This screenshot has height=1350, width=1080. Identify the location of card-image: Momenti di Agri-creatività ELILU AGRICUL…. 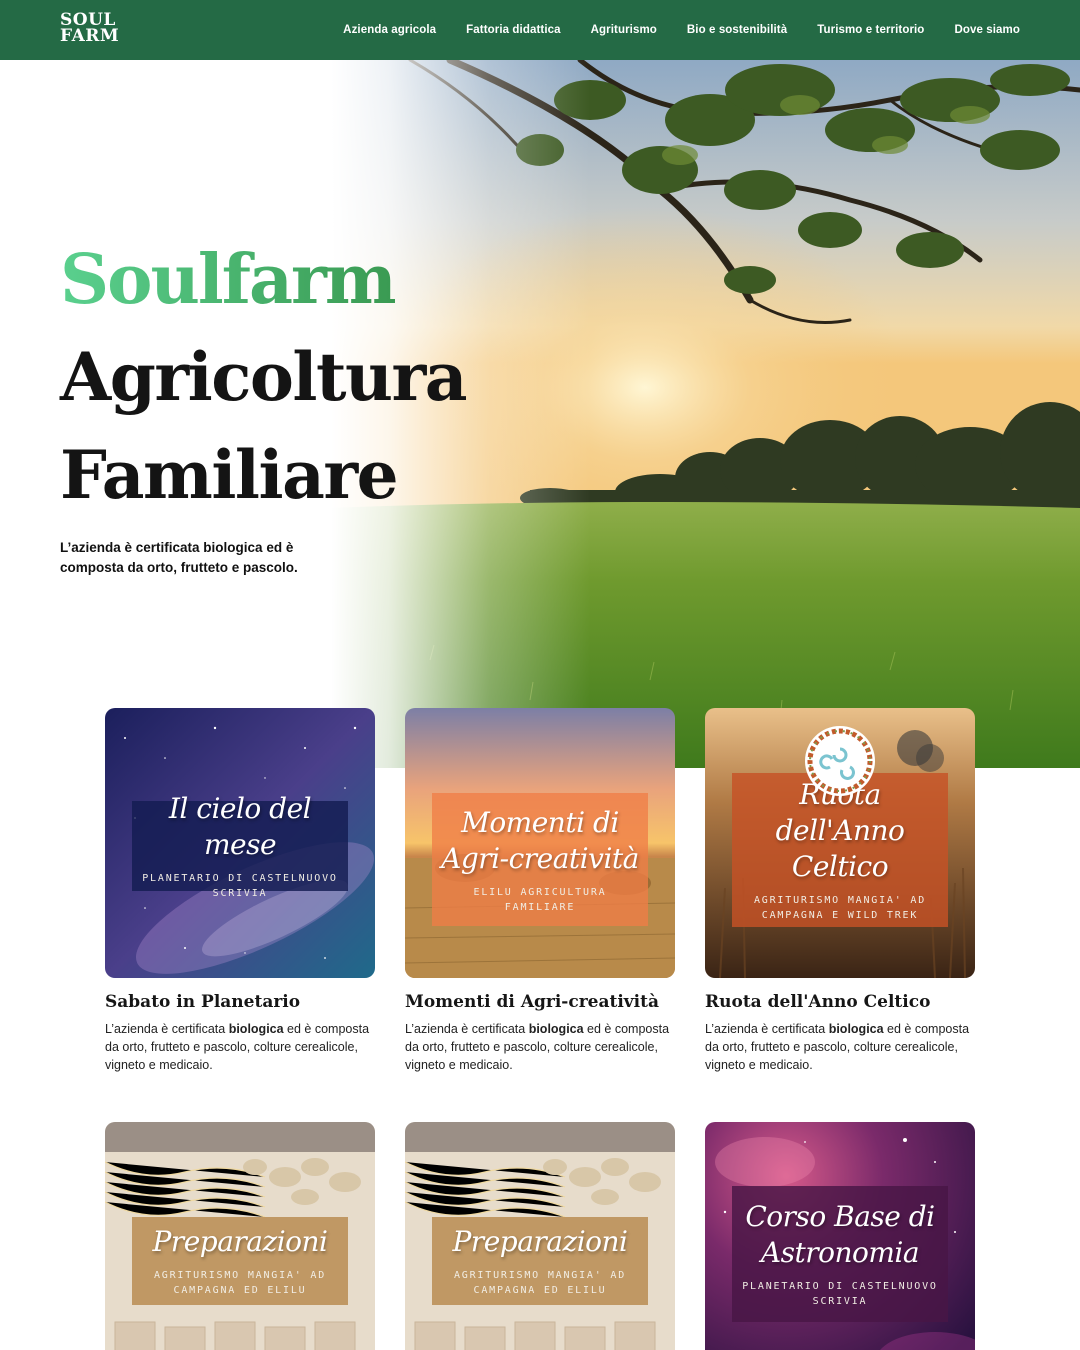
(540, 843).